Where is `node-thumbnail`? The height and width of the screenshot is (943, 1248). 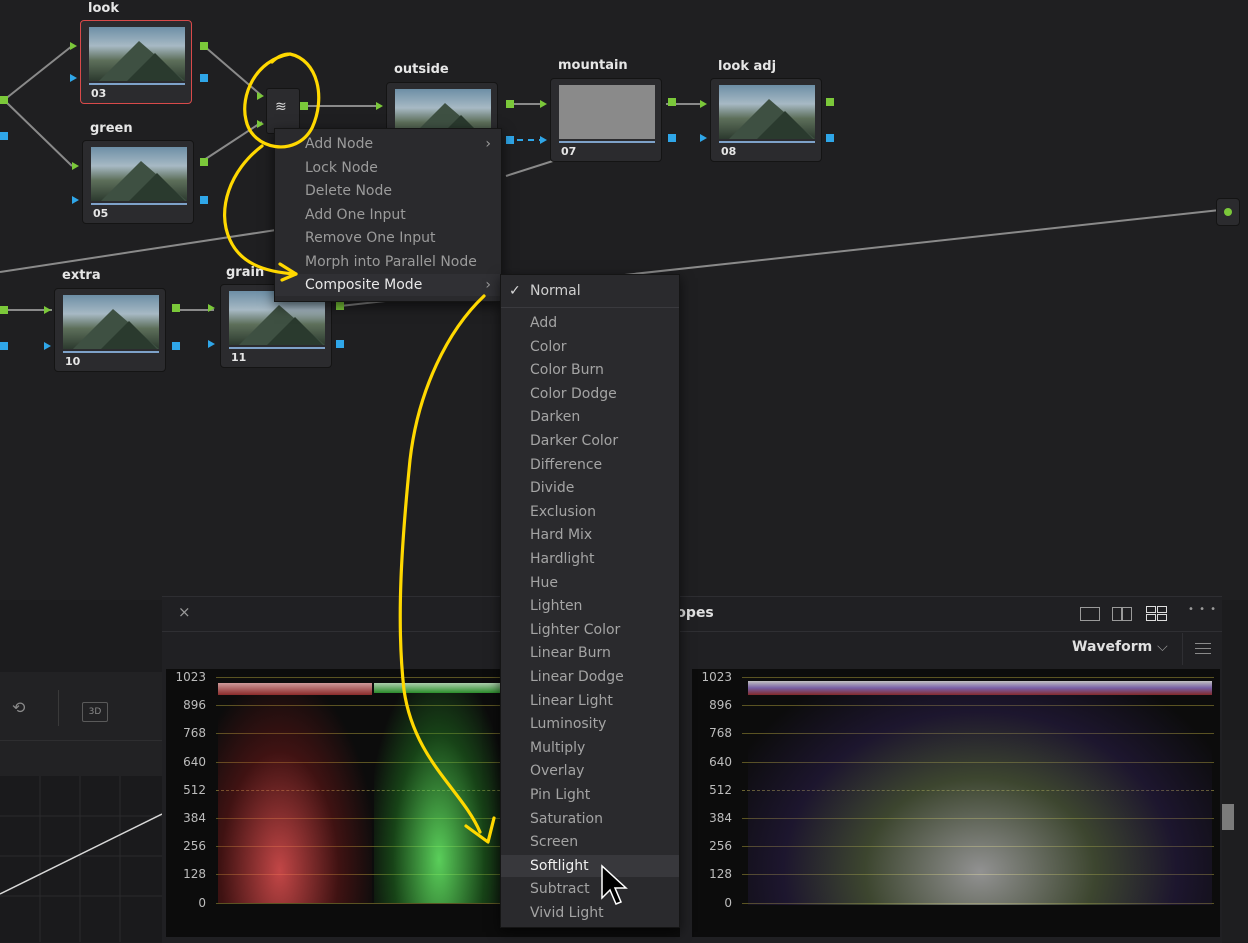 node-thumbnail is located at coordinates (607, 112).